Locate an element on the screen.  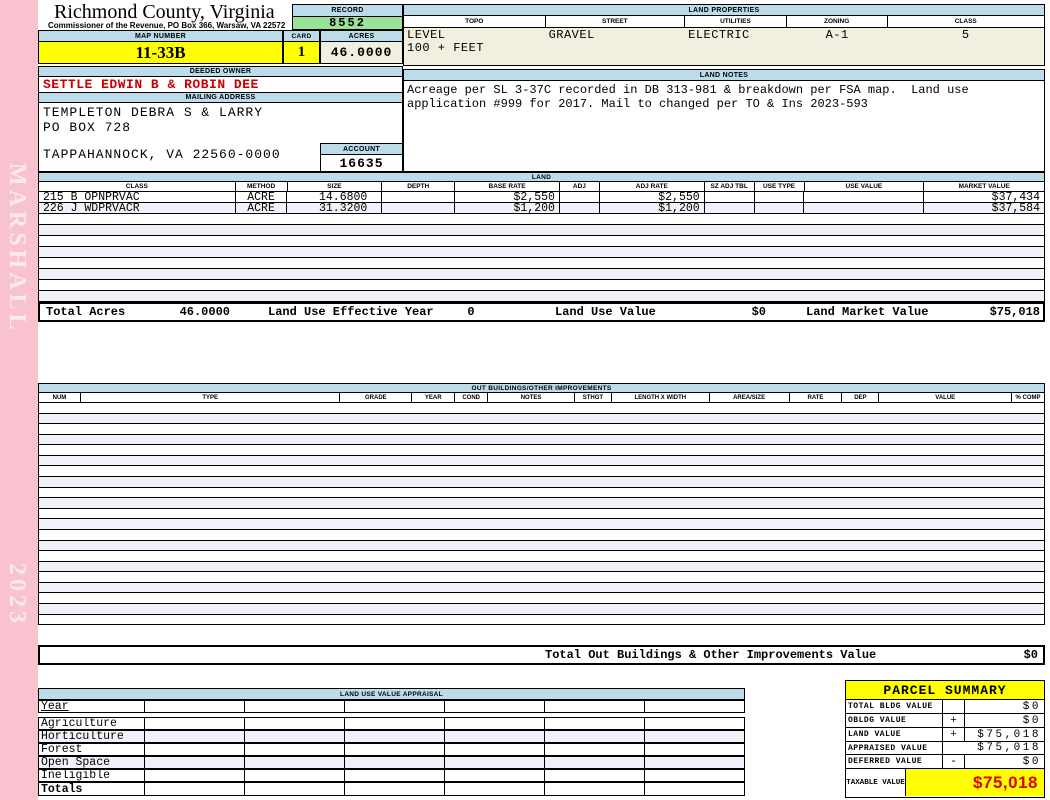
map-number-label: MAP NUMBER is located at coordinates (160, 36).